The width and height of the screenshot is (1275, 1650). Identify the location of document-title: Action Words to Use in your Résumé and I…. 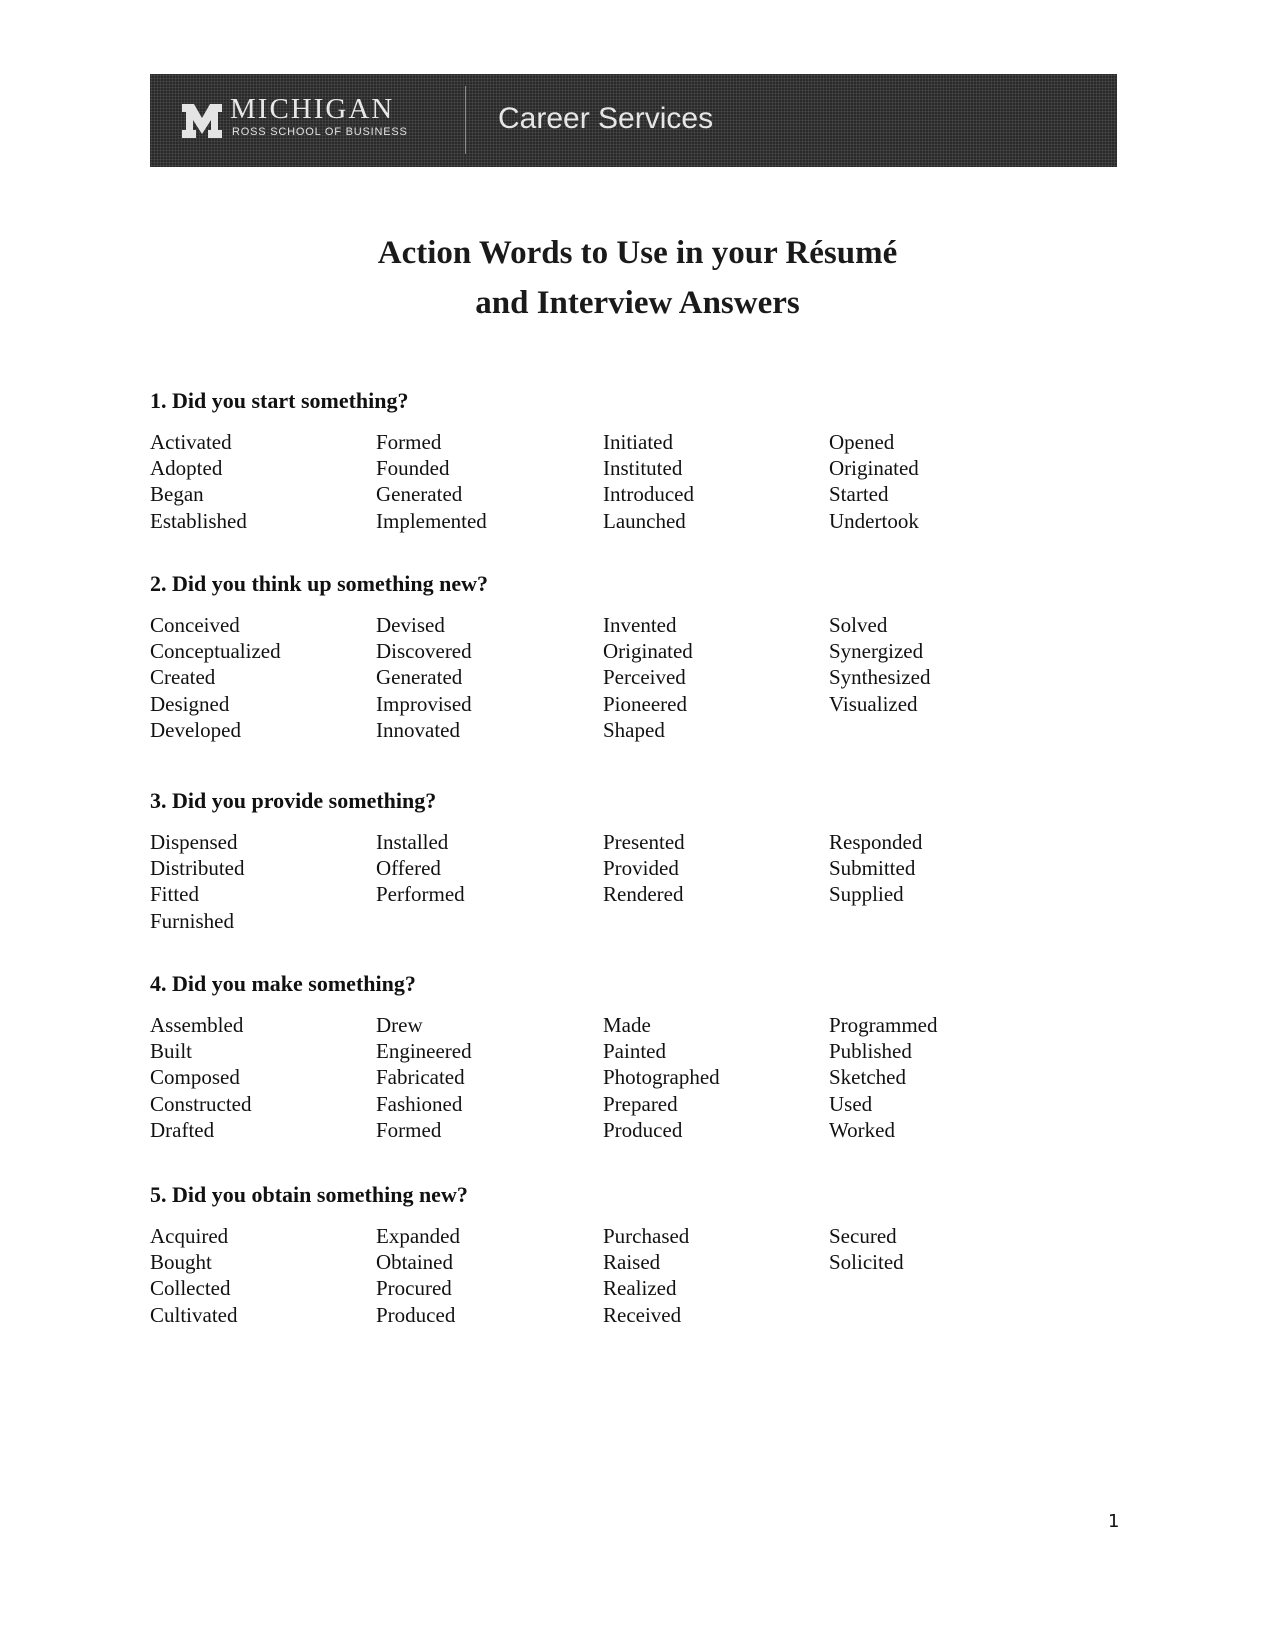
(637, 278).